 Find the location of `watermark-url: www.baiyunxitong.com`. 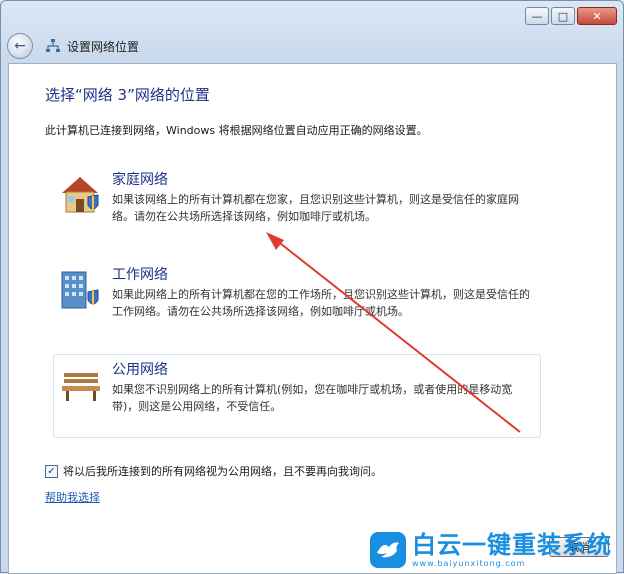

watermark-url: www.baiyunxitong.com is located at coordinates (469, 563).